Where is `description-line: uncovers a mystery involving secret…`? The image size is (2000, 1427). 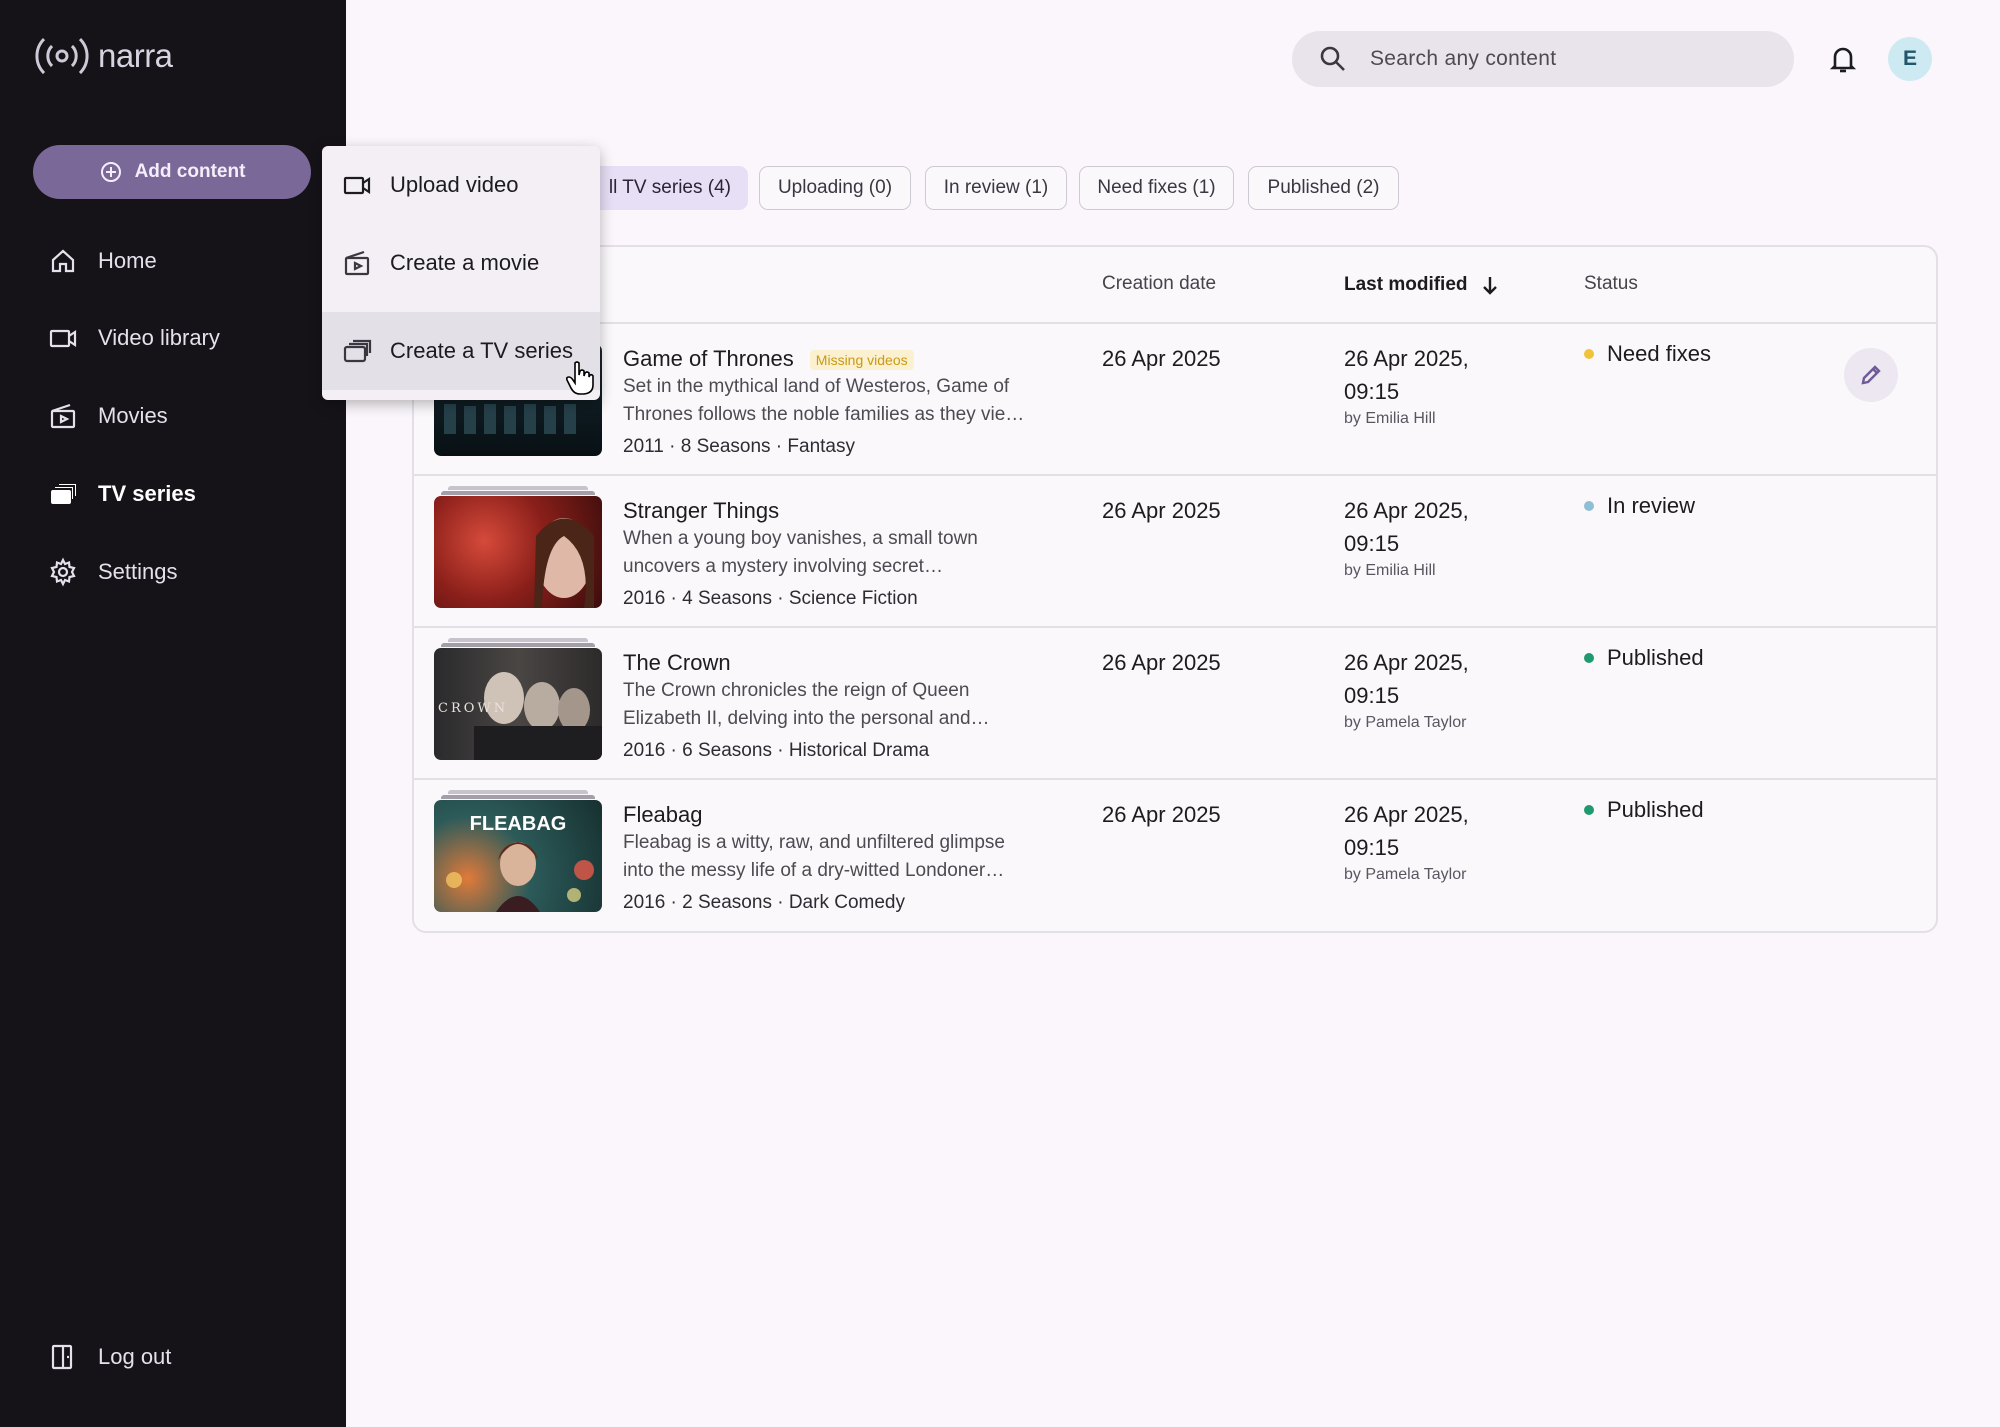
description-line: uncovers a mystery involving secret… is located at coordinates (783, 566).